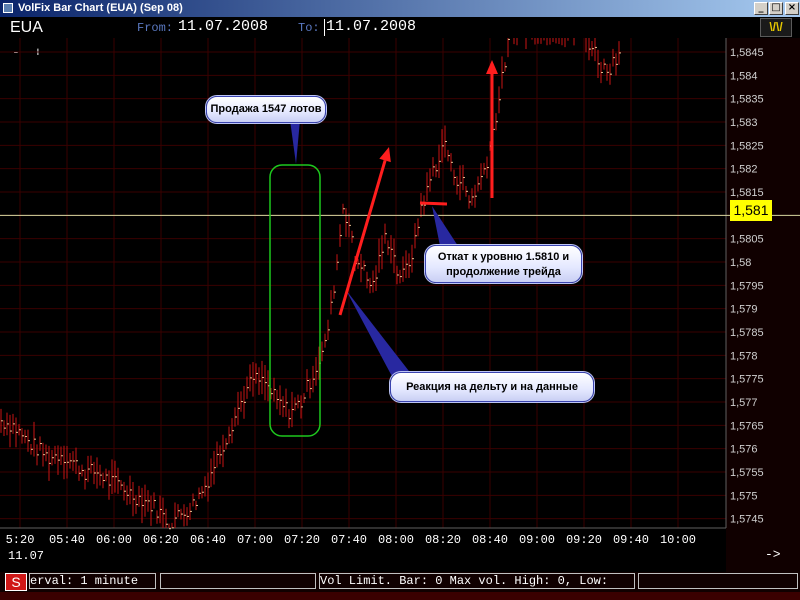 This screenshot has width=800, height=600. I want to click on price-tick-label: 1,5835, so click(747, 100).